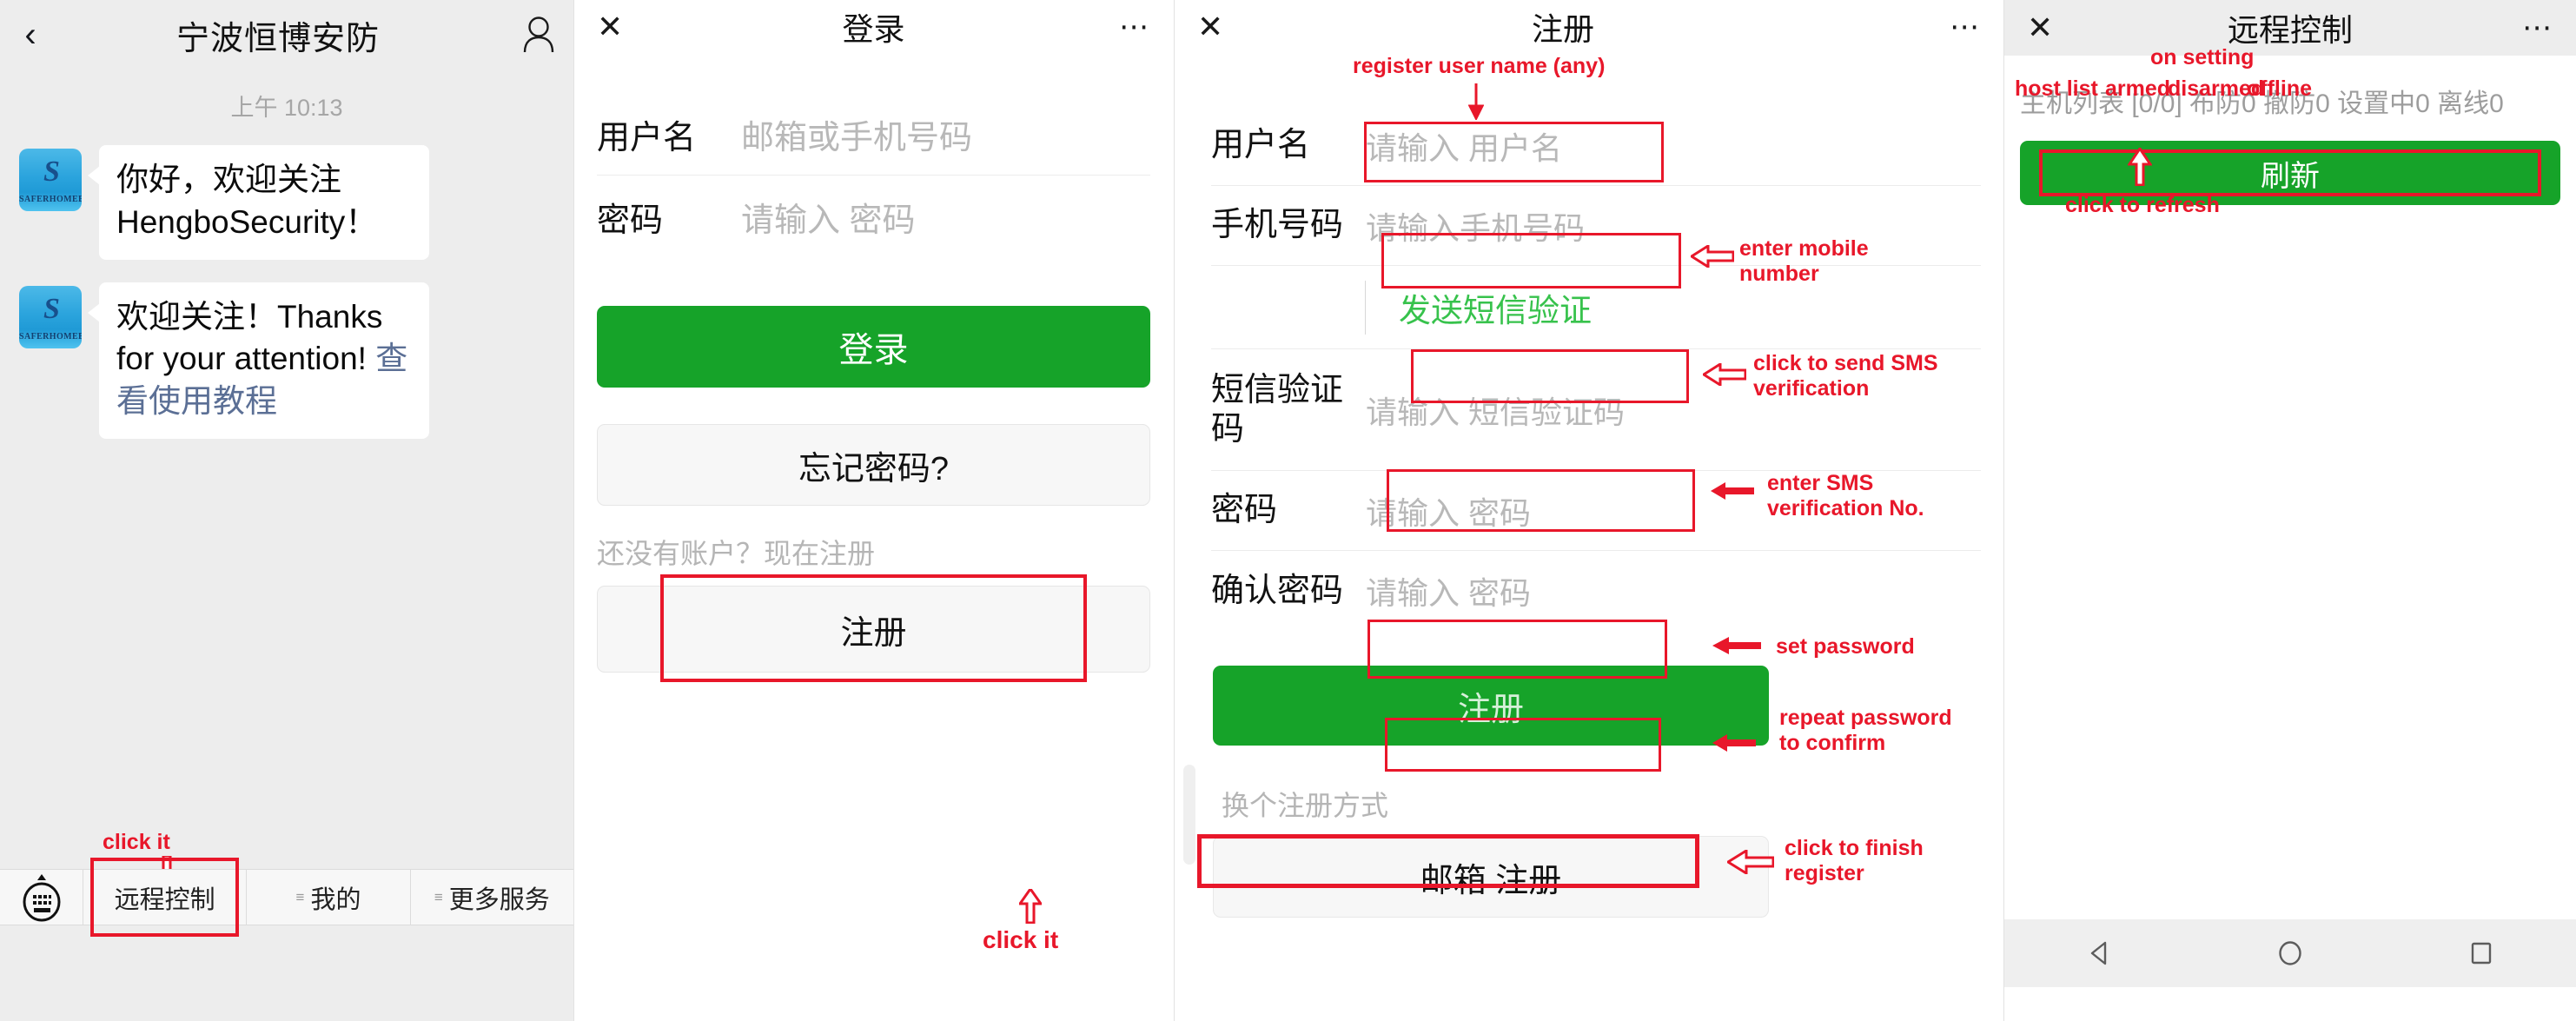 The width and height of the screenshot is (2576, 1021). I want to click on refresh-button-label: 刷新, so click(2290, 176).